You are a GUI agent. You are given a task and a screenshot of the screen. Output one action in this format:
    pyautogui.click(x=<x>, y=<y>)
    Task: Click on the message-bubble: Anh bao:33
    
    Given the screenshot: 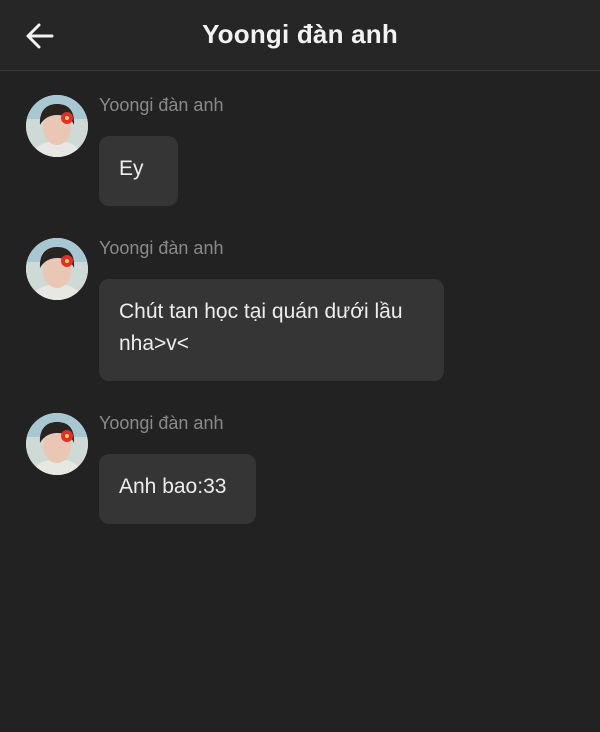 What is the action you would take?
    pyautogui.click(x=177, y=489)
    